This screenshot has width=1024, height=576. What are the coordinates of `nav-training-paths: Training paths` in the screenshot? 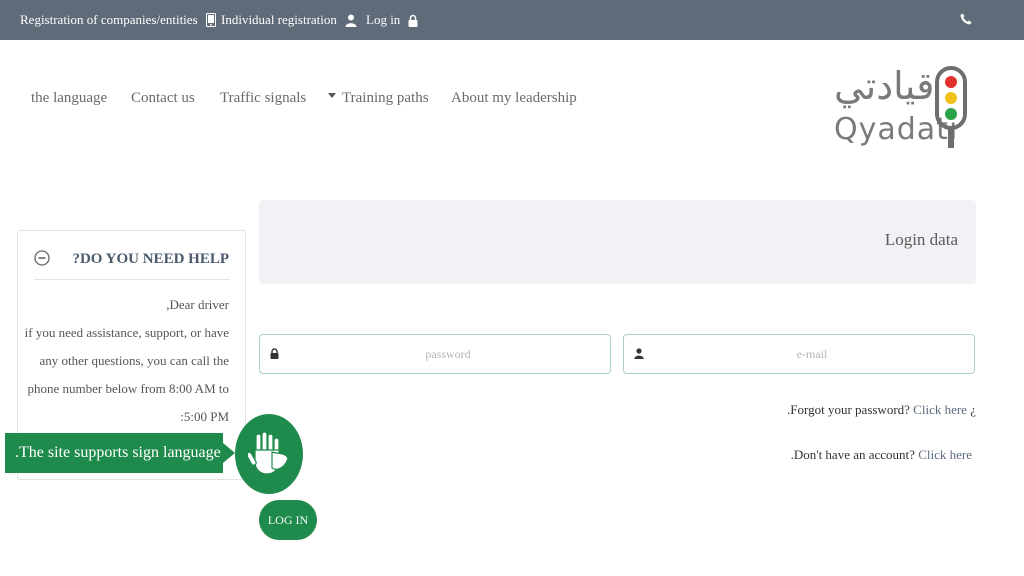 It's located at (378, 98).